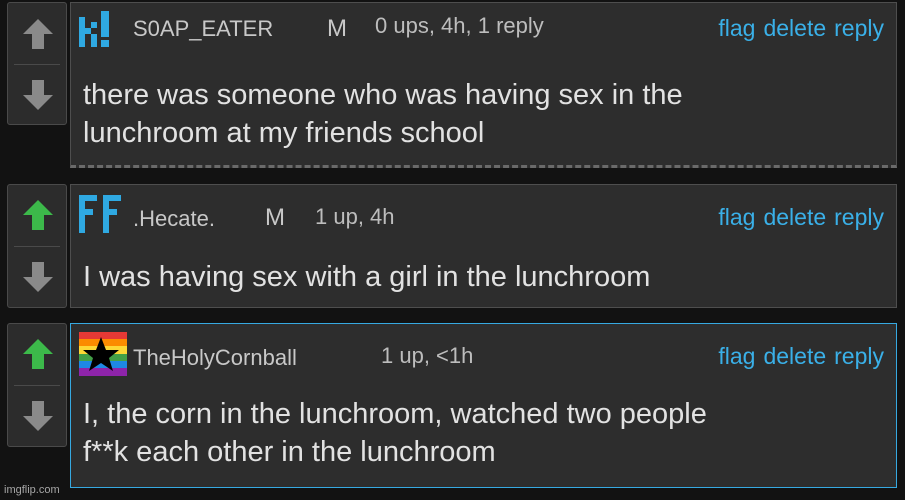 The height and width of the screenshot is (500, 905). I want to click on comment-text-line: f**k each other in the lunchroom, so click(289, 452).